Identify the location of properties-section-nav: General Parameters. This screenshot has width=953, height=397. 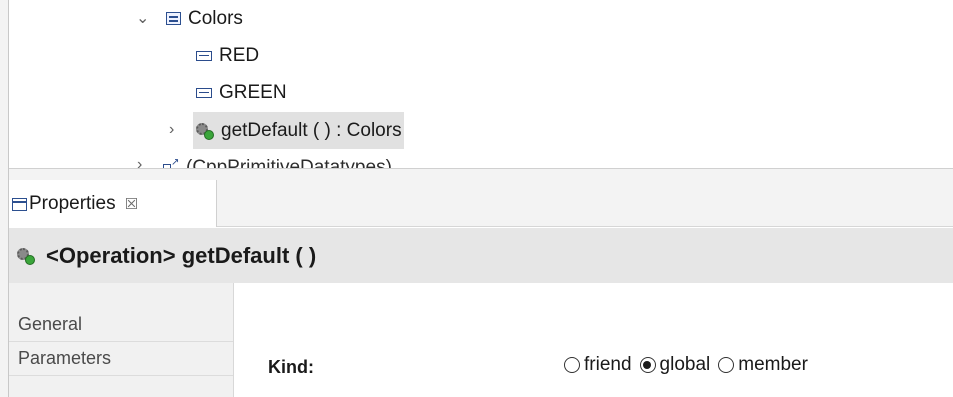
(121, 340).